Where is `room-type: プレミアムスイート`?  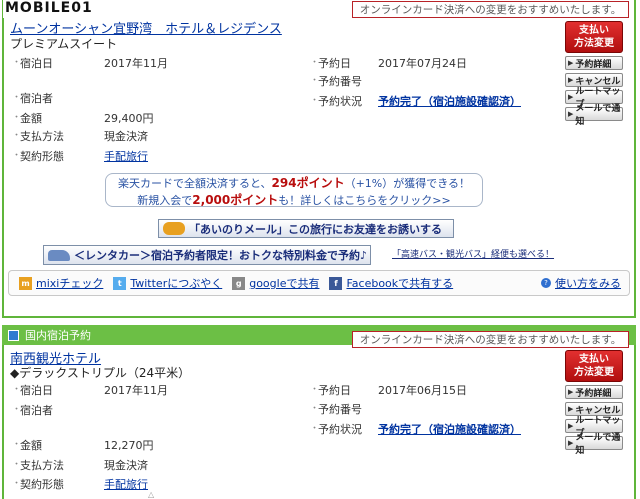
room-type: プレミアムスイート is located at coordinates (64, 44).